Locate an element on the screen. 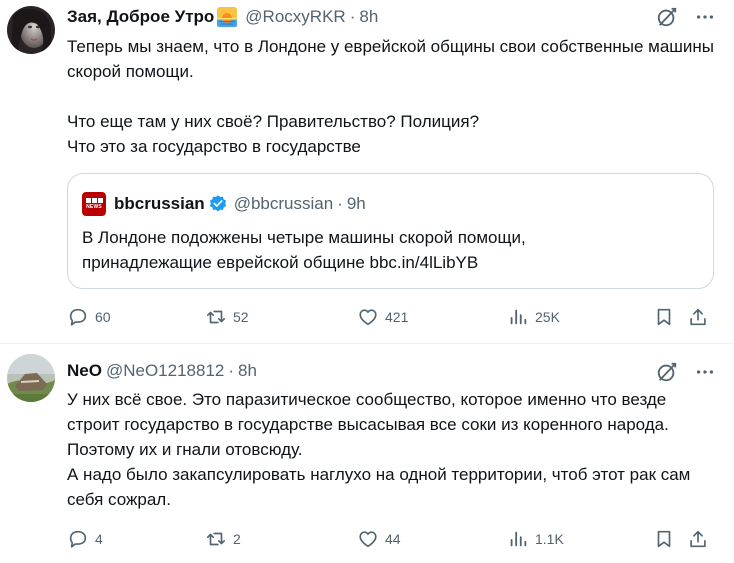  sunrise-emoji-icon is located at coordinates (227, 17).